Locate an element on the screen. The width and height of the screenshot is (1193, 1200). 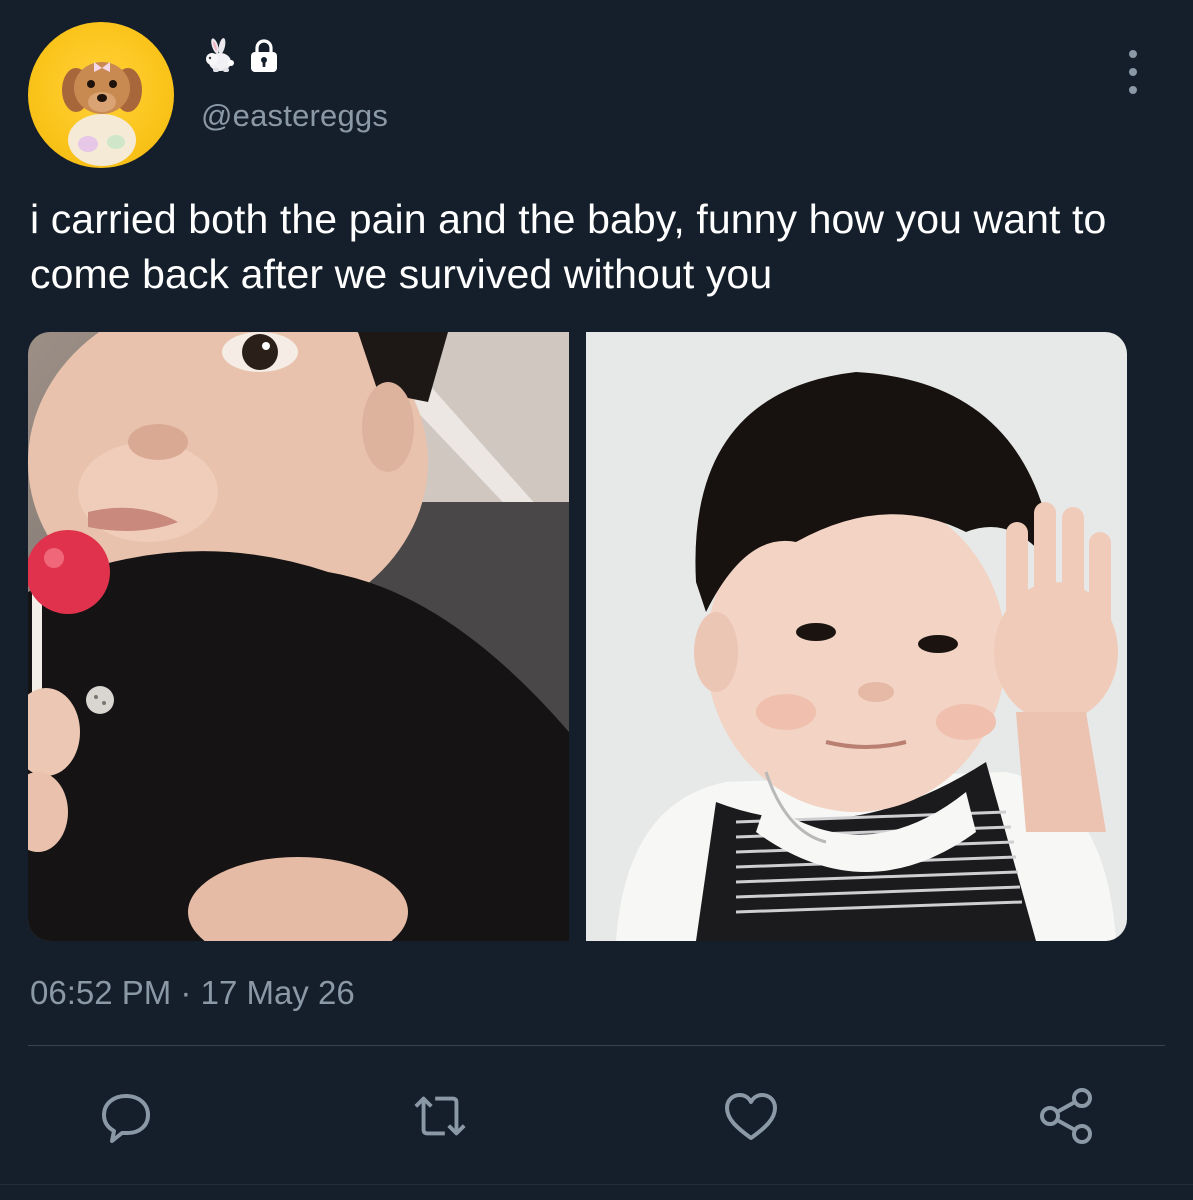
display-name is located at coordinates (242, 56).